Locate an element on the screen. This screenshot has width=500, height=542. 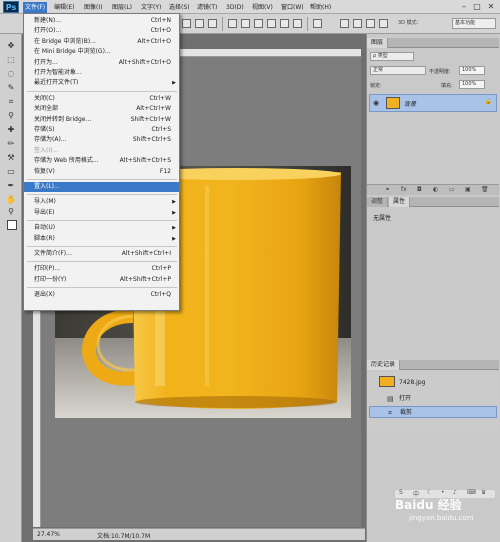
hand-tool-icon: ✋ is located at coordinates (11, 199).